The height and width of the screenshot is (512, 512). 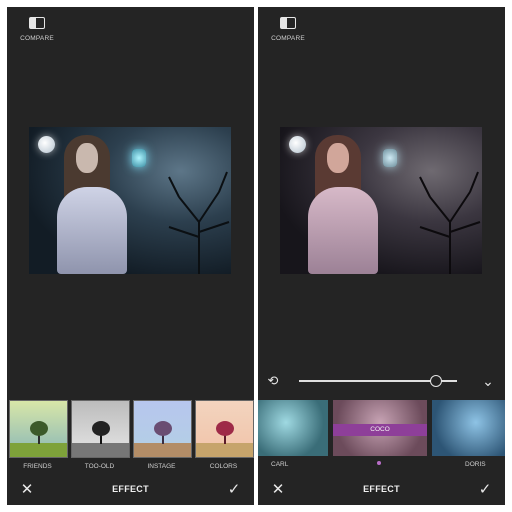 What do you see at coordinates (273, 381) in the screenshot?
I see `reset-icon: ⟲` at bounding box center [273, 381].